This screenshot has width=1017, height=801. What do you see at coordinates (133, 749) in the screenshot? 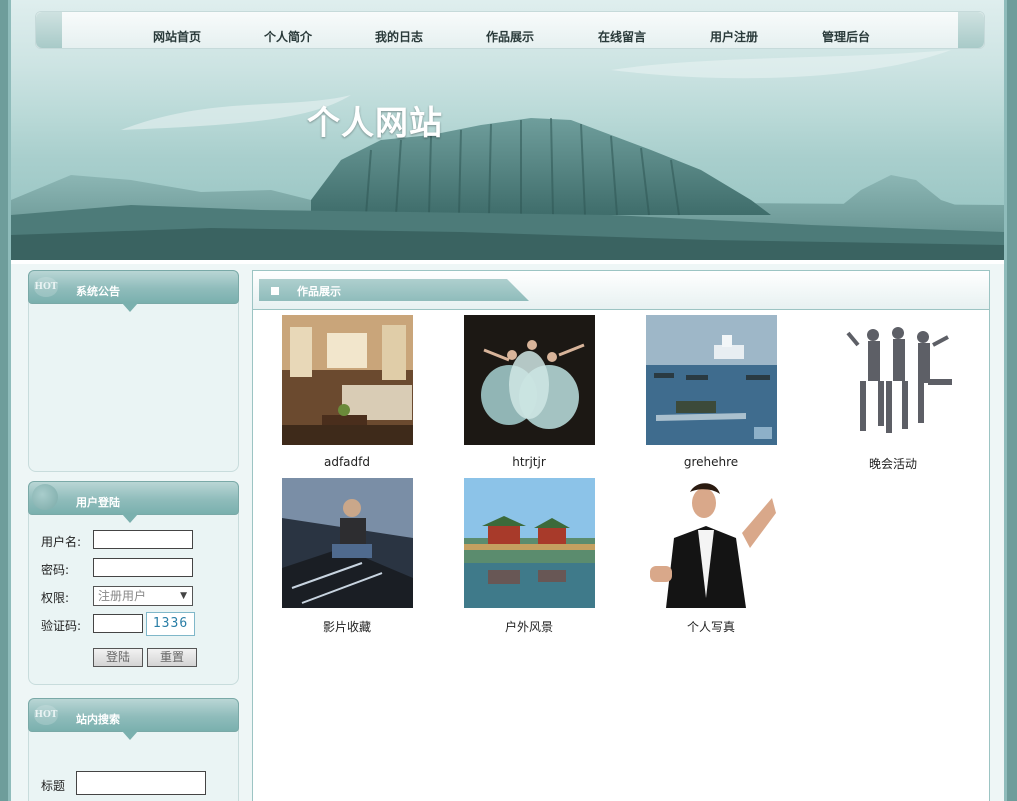
I see `site-search-panel: HOT 站内搜索 标题` at bounding box center [133, 749].